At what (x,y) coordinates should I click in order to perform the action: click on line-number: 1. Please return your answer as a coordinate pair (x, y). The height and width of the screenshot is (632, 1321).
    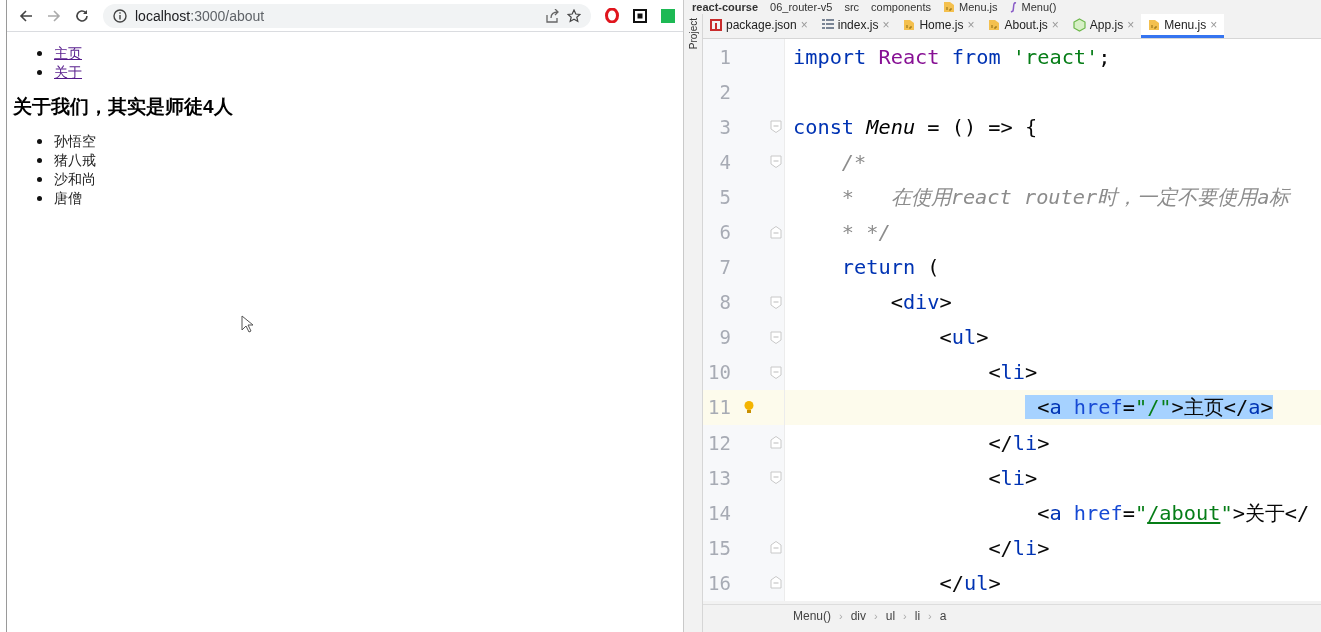
    Looking at the image, I should click on (724, 56).